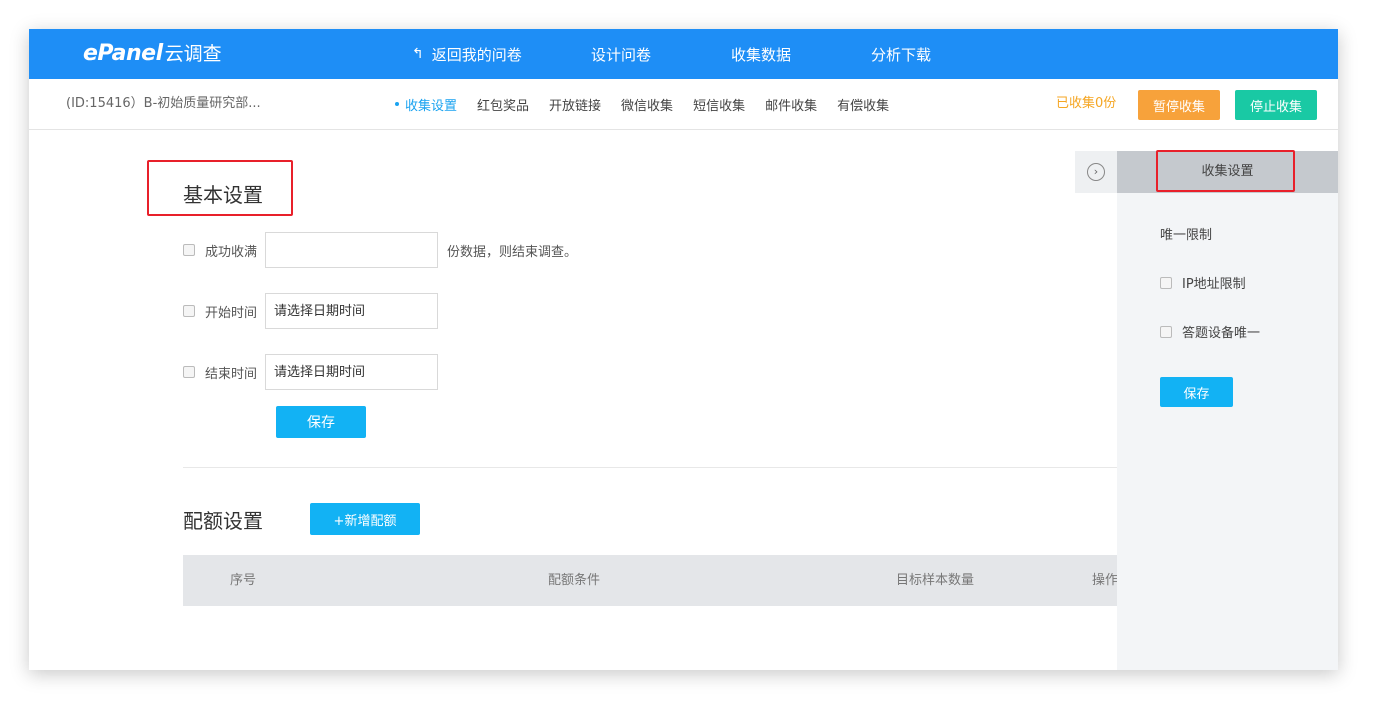 This screenshot has width=1391, height=721. Describe the element at coordinates (1225, 171) in the screenshot. I see `highlight-box-panel` at that location.